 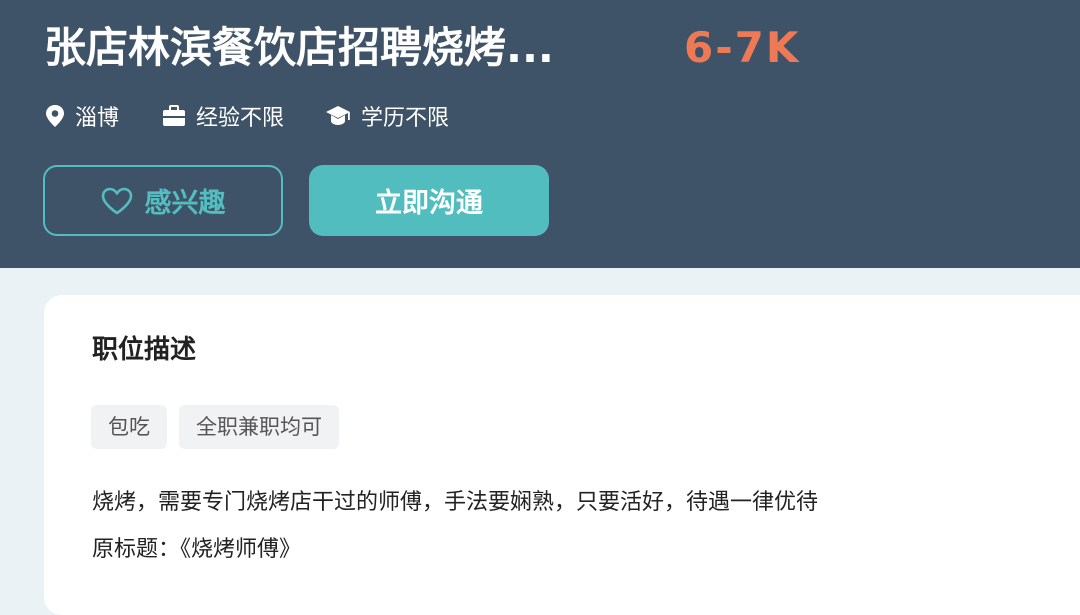 What do you see at coordinates (455, 502) in the screenshot?
I see `description-text: 烧烤，需要专门烧烤店干过的师傅，手法要娴熟，只要活好，待遇一律优待` at bounding box center [455, 502].